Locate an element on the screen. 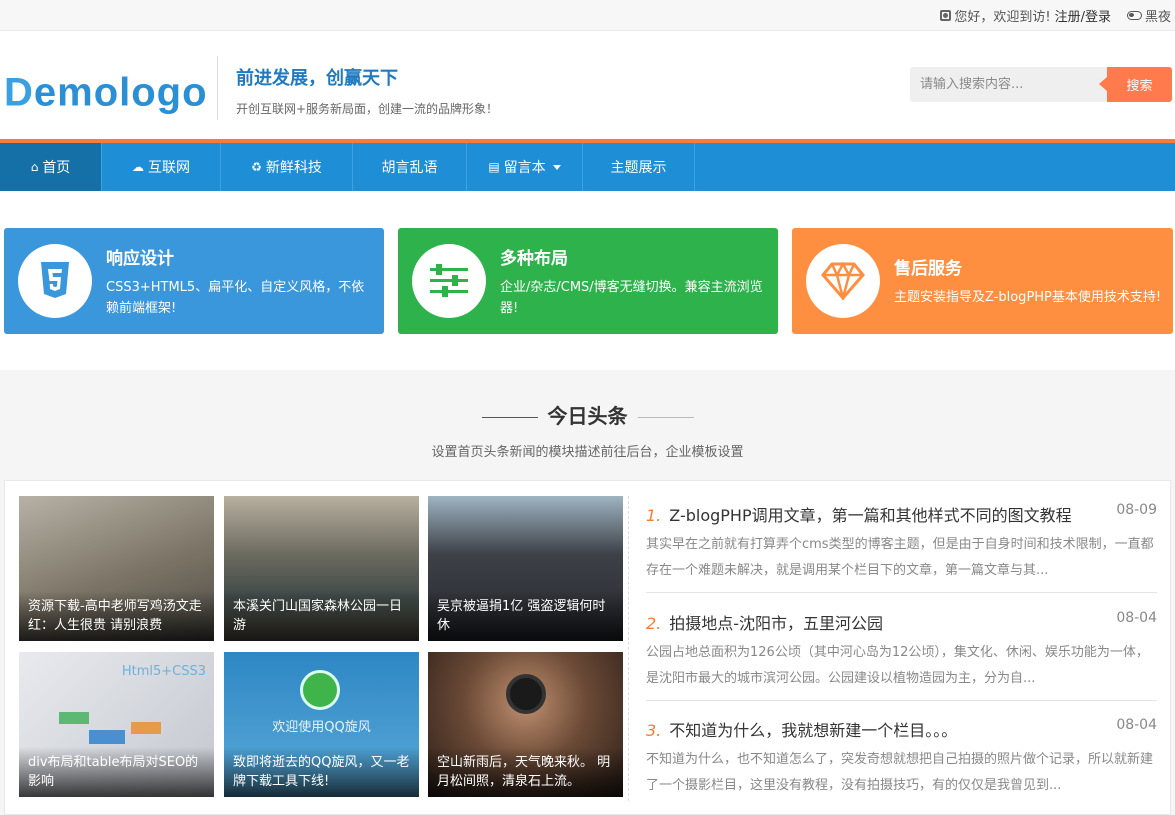 This screenshot has width=1175, height=815. section-title: 今日头条 is located at coordinates (587, 414).